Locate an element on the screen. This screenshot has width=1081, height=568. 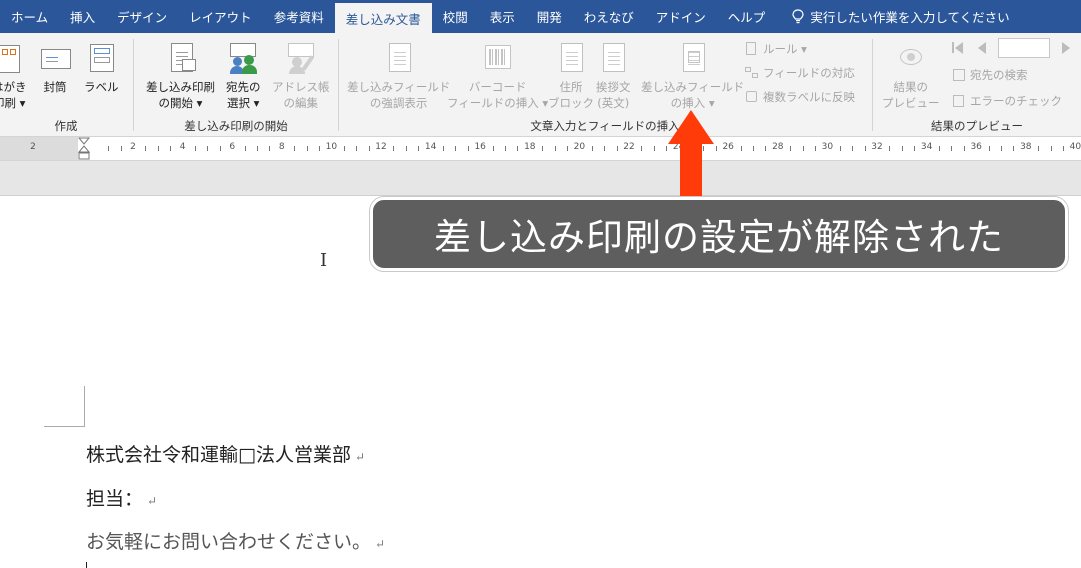
ruler-number: 10 is located at coordinates (331, 147).